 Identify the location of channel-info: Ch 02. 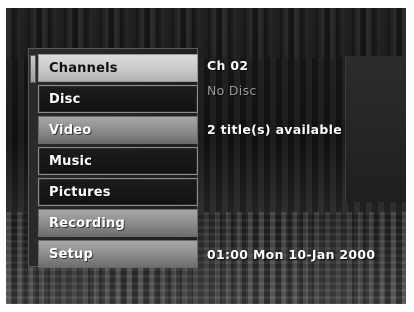
(228, 65).